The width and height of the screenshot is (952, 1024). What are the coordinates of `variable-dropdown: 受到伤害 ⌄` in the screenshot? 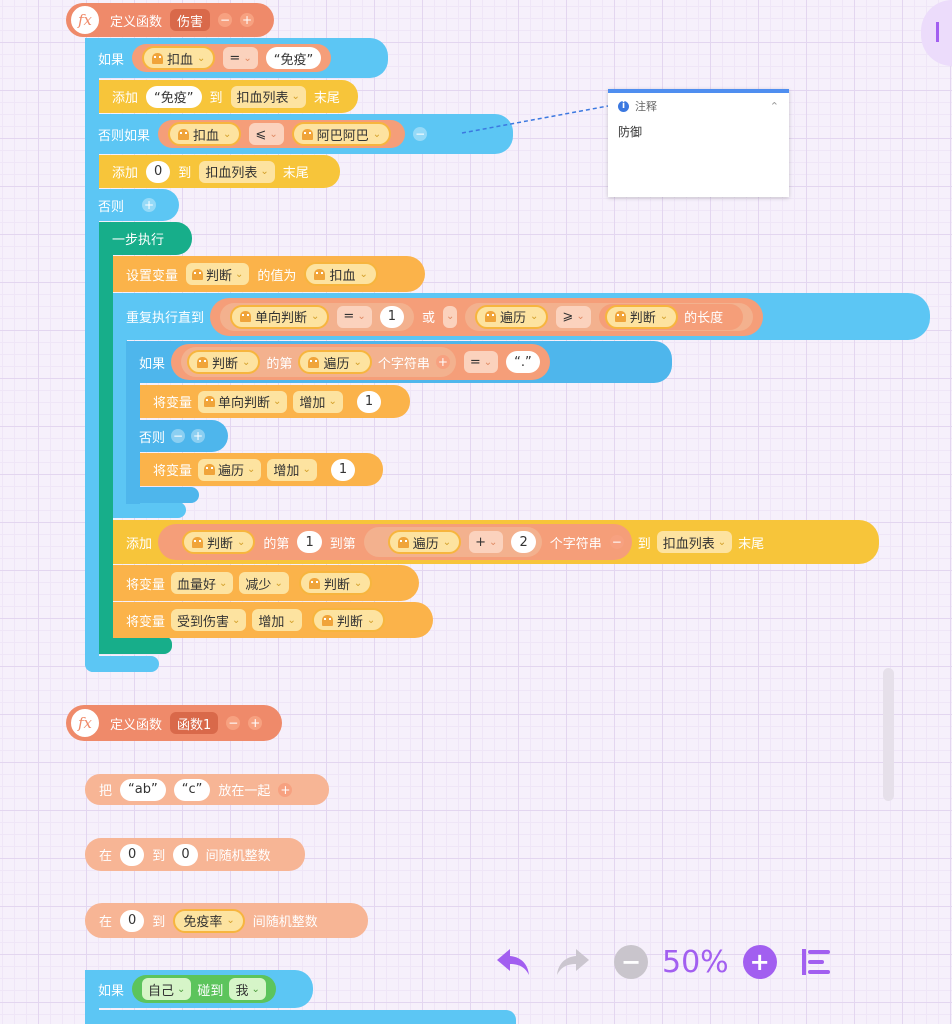 It's located at (209, 620).